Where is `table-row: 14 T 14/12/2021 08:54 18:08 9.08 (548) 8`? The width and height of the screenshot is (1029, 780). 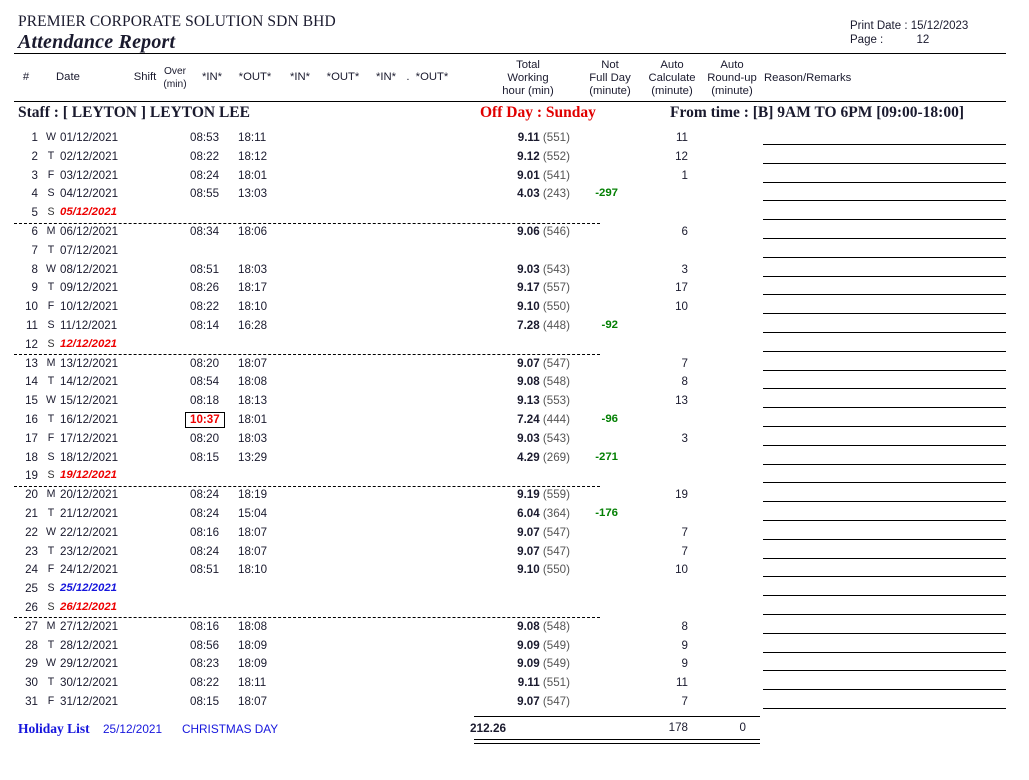 table-row: 14 T 14/12/2021 08:54 18:08 9.08 (548) 8 is located at coordinates (514, 383).